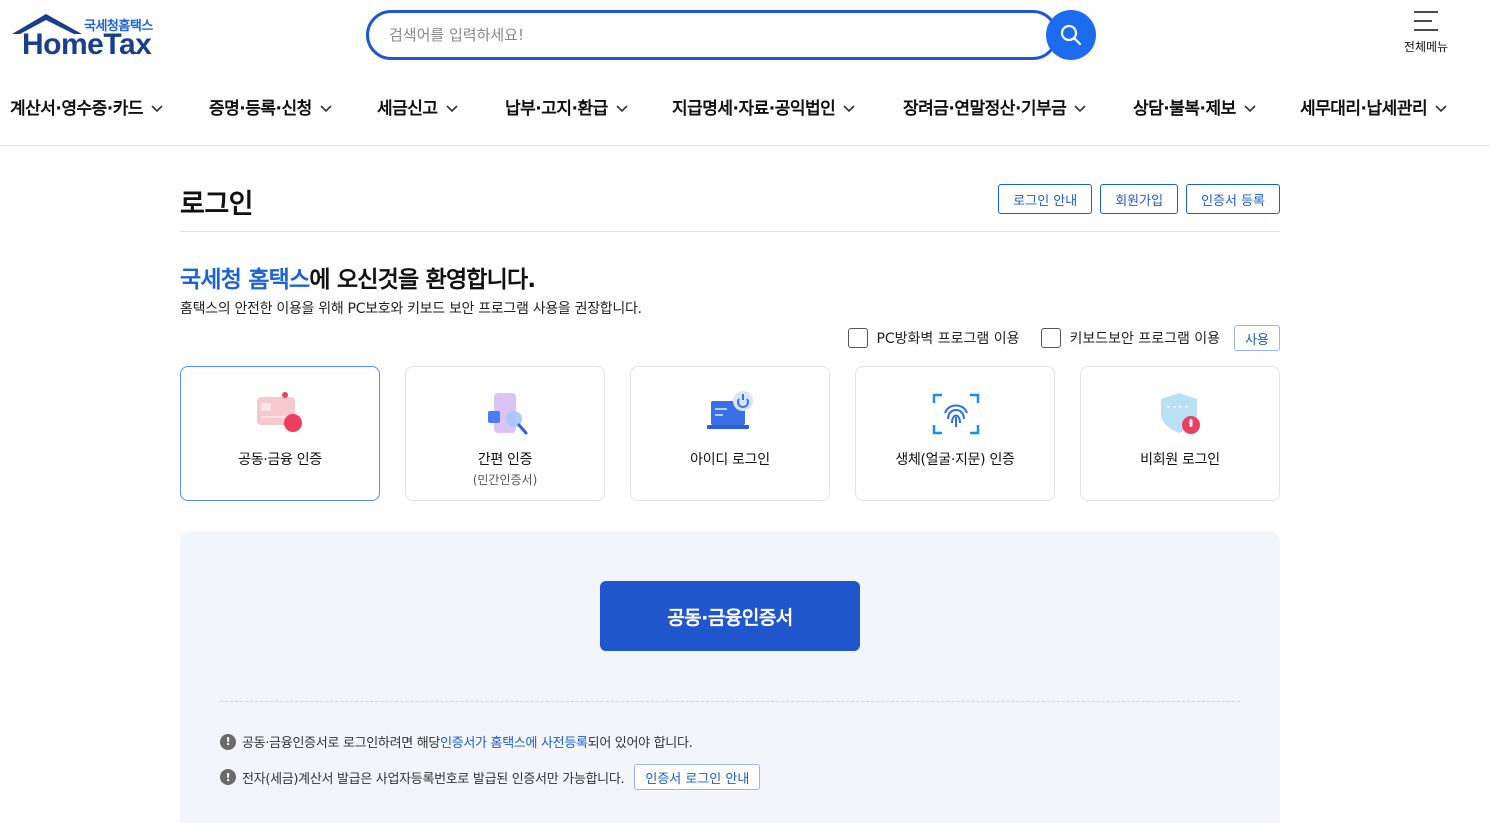  What do you see at coordinates (280, 460) in the screenshot?
I see `method-label: 공동·금융 인증` at bounding box center [280, 460].